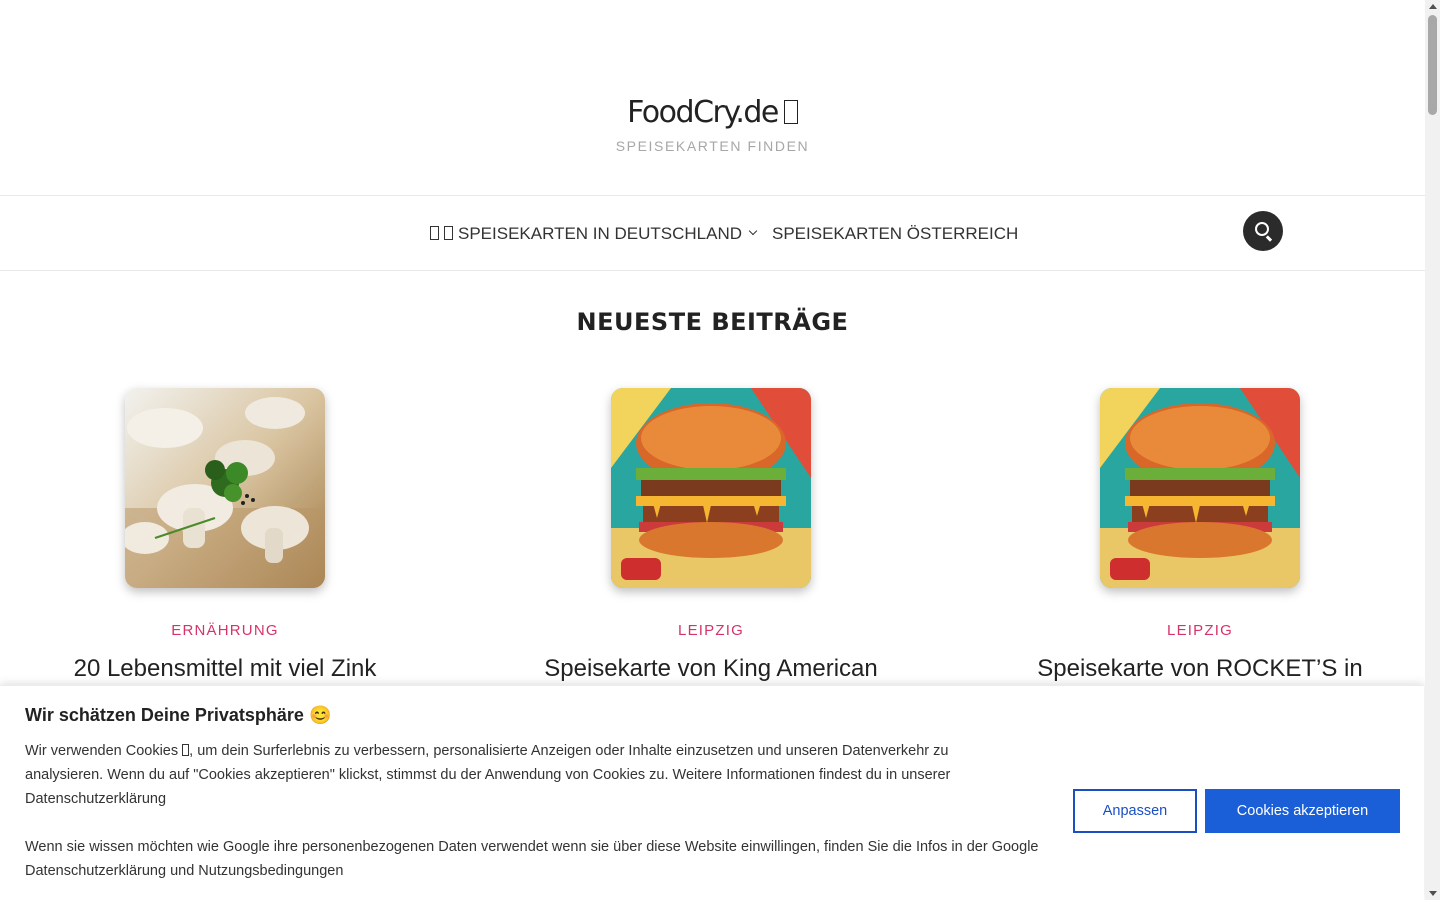 This screenshot has height=900, width=1440. Describe the element at coordinates (1432, 450) in the screenshot. I see `scrollbar` at that location.